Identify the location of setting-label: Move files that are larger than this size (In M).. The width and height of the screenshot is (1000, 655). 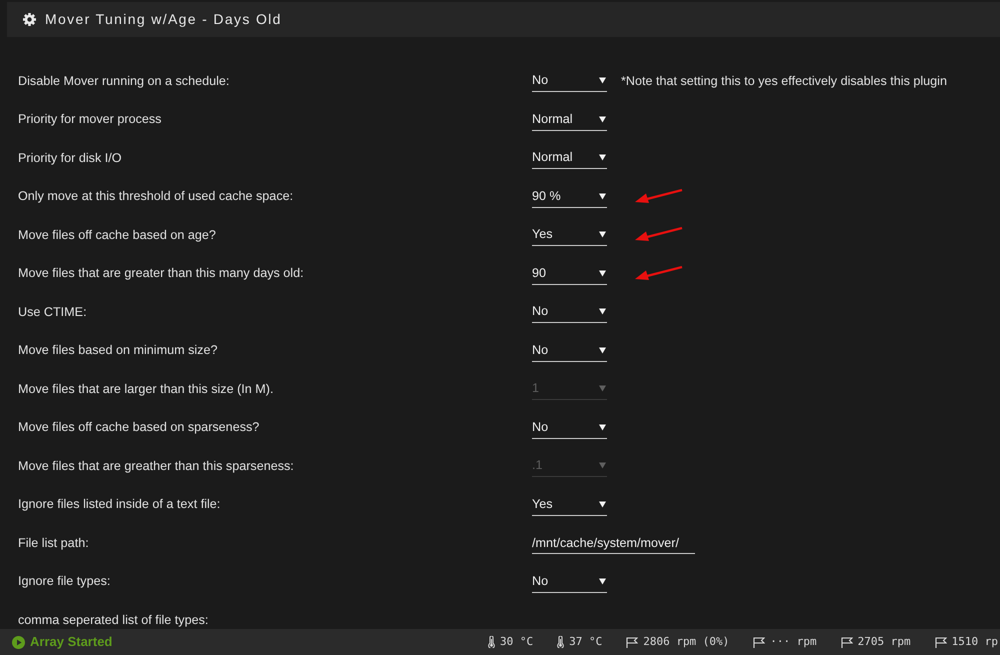
(146, 389).